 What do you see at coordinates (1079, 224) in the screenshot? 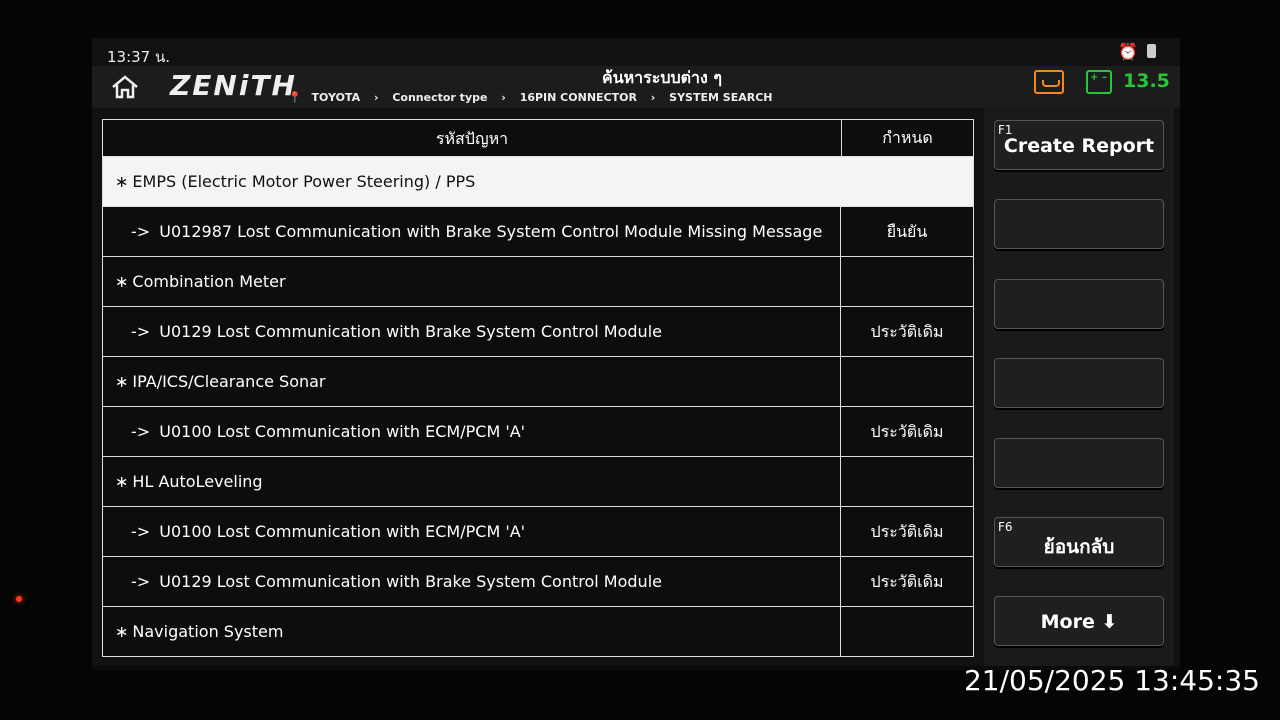
I see `function-button-f2` at bounding box center [1079, 224].